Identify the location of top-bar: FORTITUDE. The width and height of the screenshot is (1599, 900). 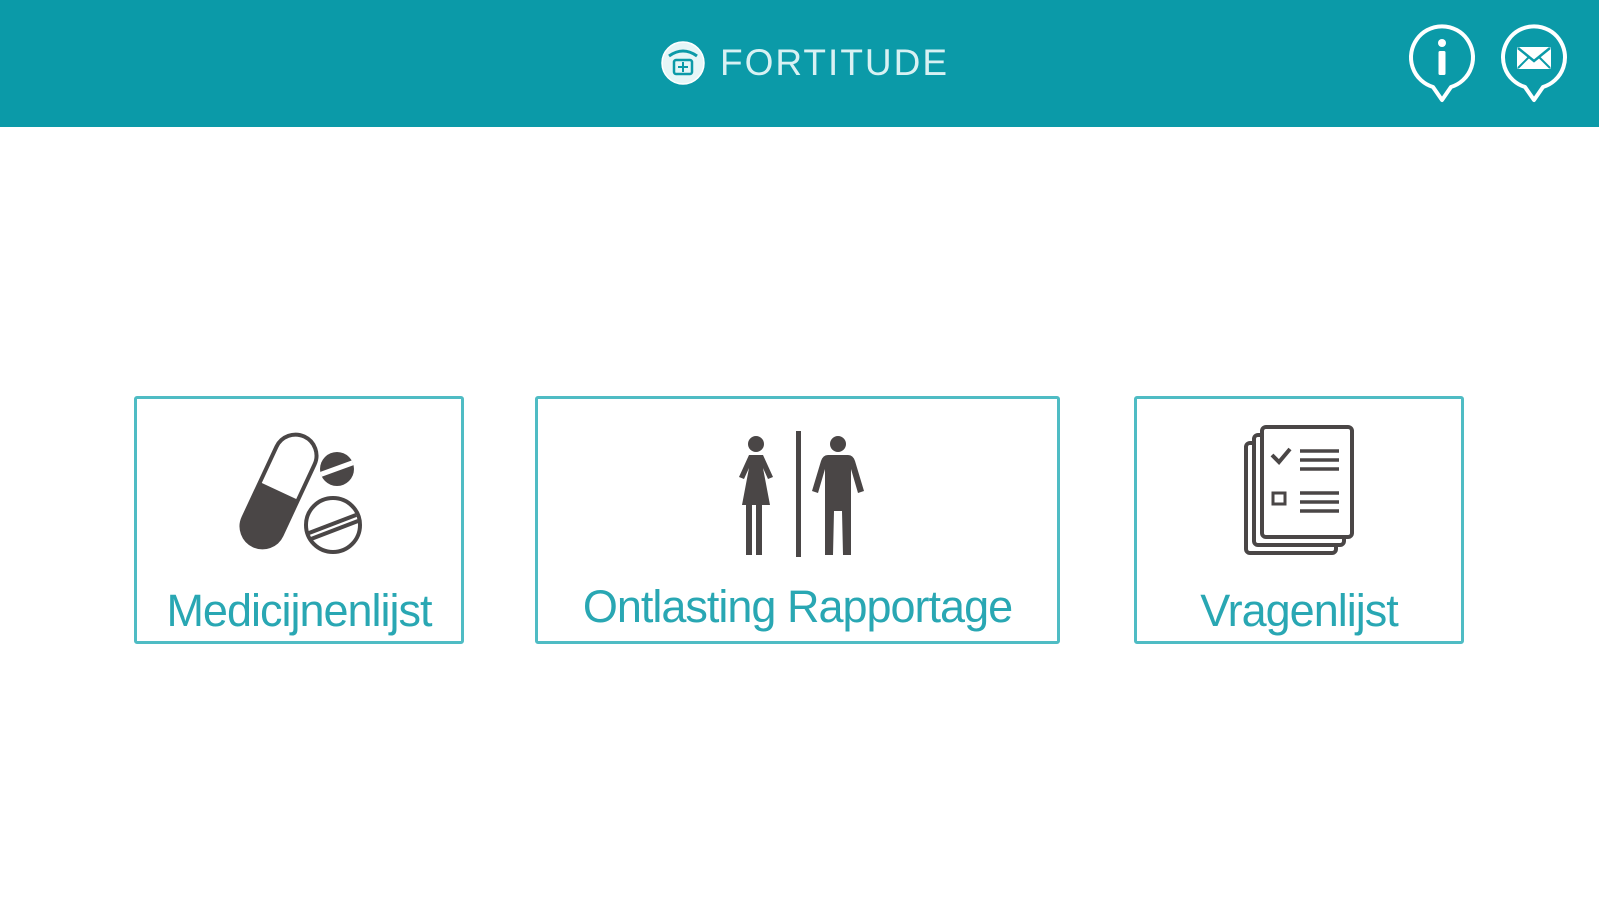
(799, 63).